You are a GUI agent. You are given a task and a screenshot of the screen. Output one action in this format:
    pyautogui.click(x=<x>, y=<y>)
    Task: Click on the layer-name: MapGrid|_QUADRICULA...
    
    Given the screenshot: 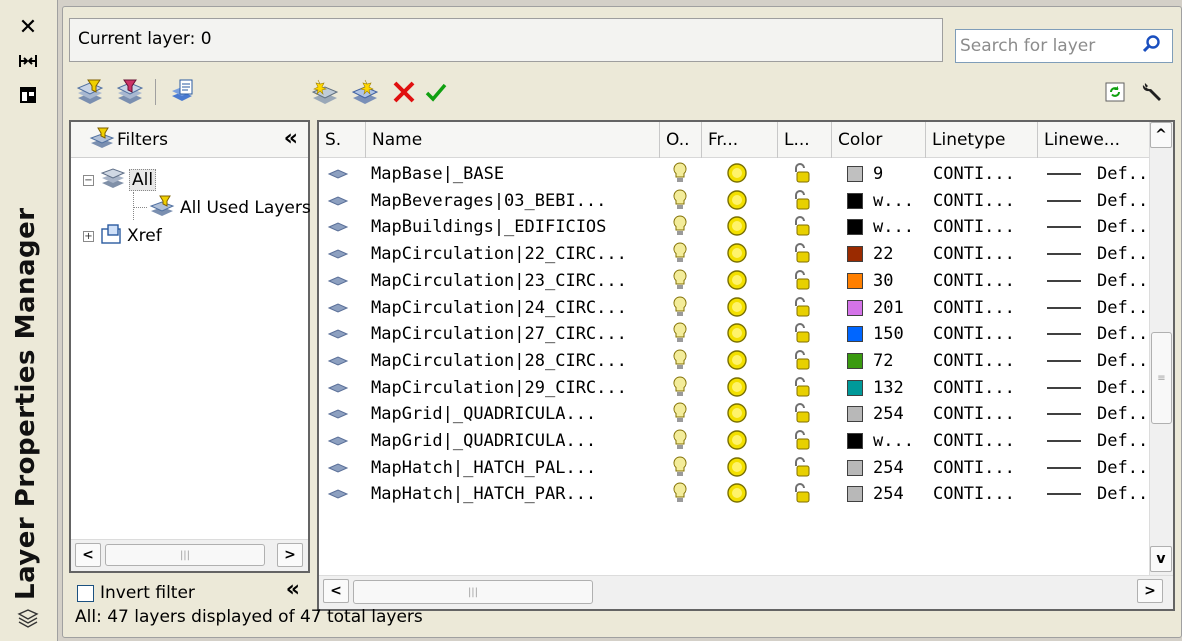 What is the action you would take?
    pyautogui.click(x=483, y=414)
    